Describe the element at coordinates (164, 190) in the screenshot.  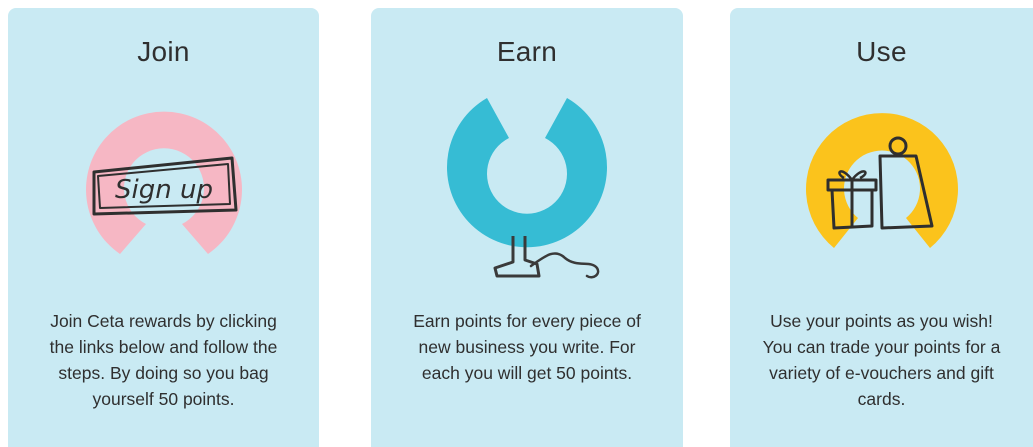
I see `sign-up-label: Sign up` at that location.